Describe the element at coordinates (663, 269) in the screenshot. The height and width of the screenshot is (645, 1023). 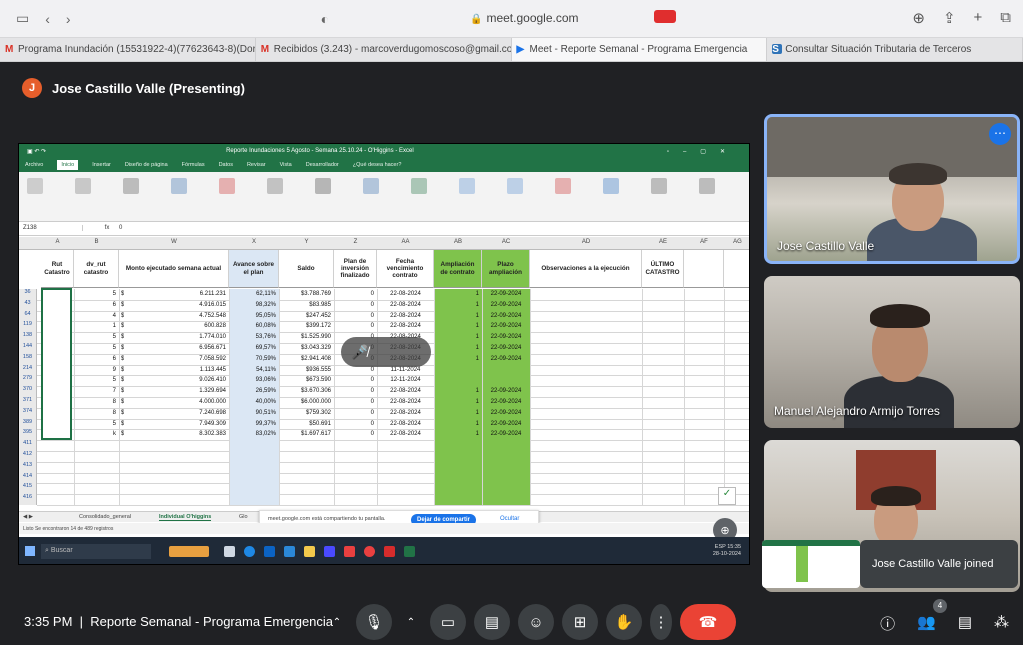
I see `column-header: ÚLTIMO CATASTRO` at that location.